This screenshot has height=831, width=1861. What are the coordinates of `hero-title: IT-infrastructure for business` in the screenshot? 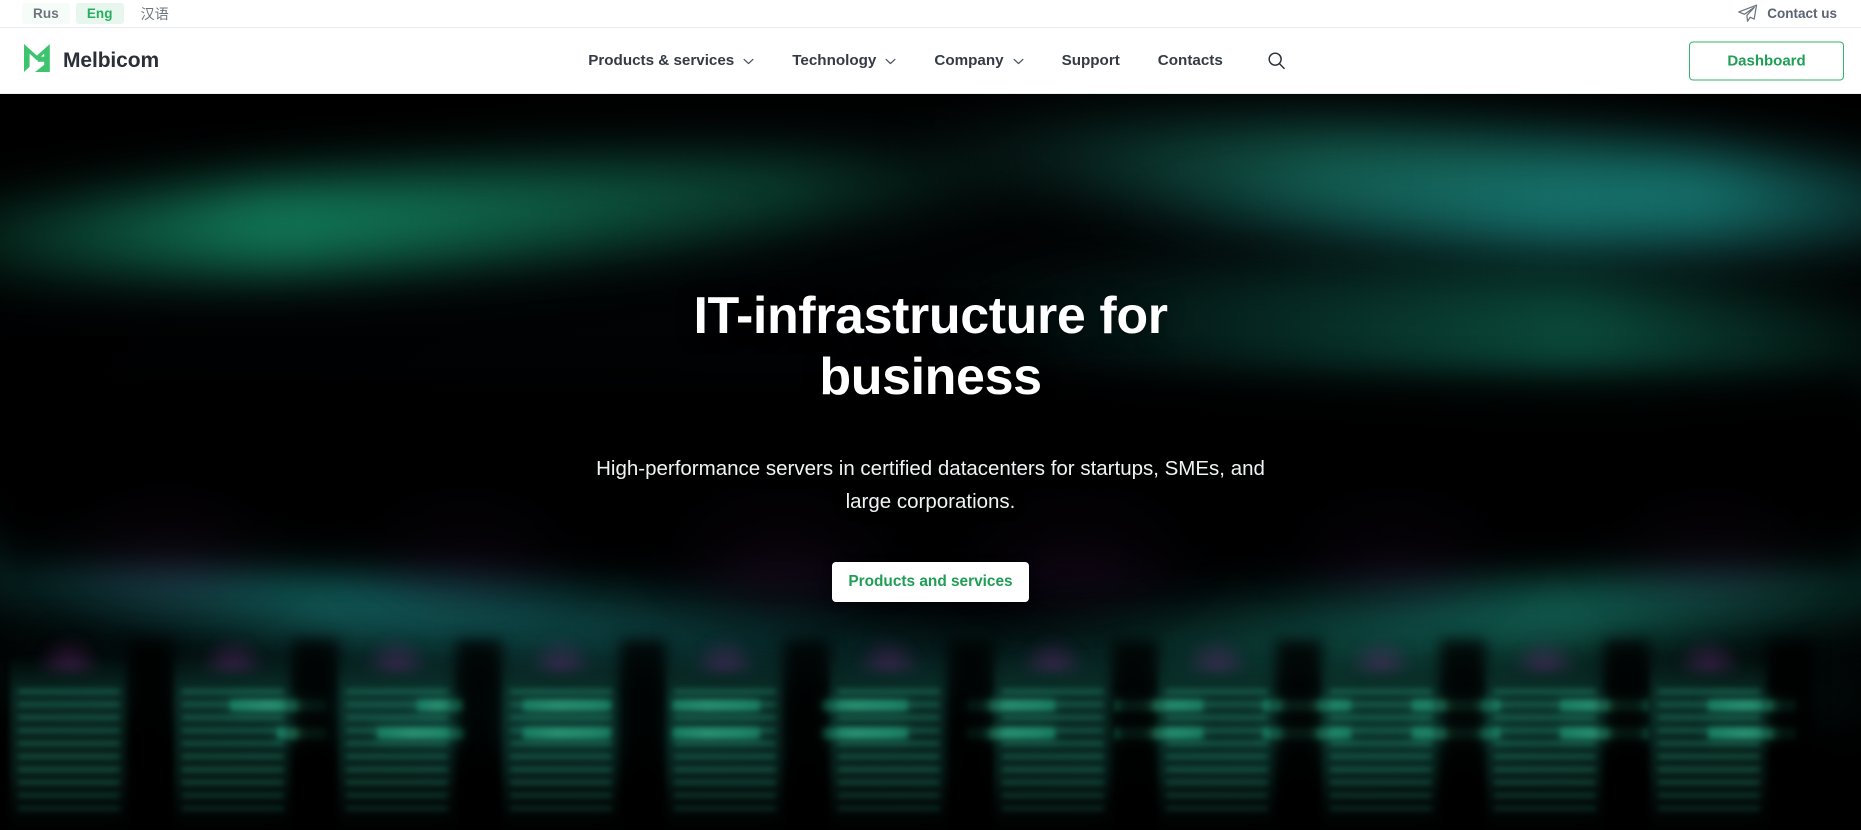 It's located at (930, 346).